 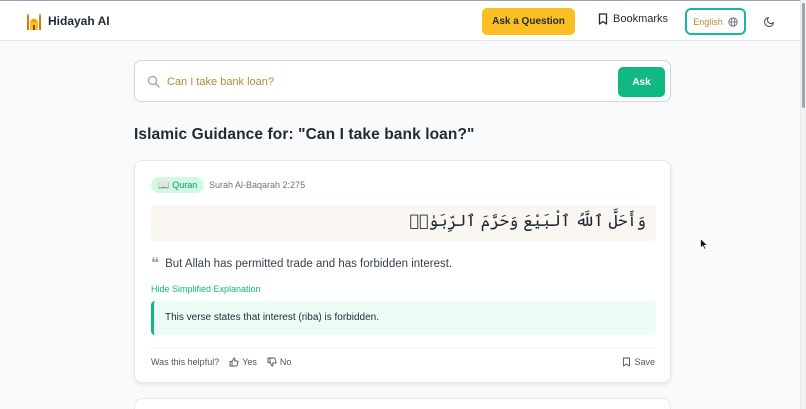 What do you see at coordinates (704, 244) in the screenshot?
I see `mouse-cursor-icon` at bounding box center [704, 244].